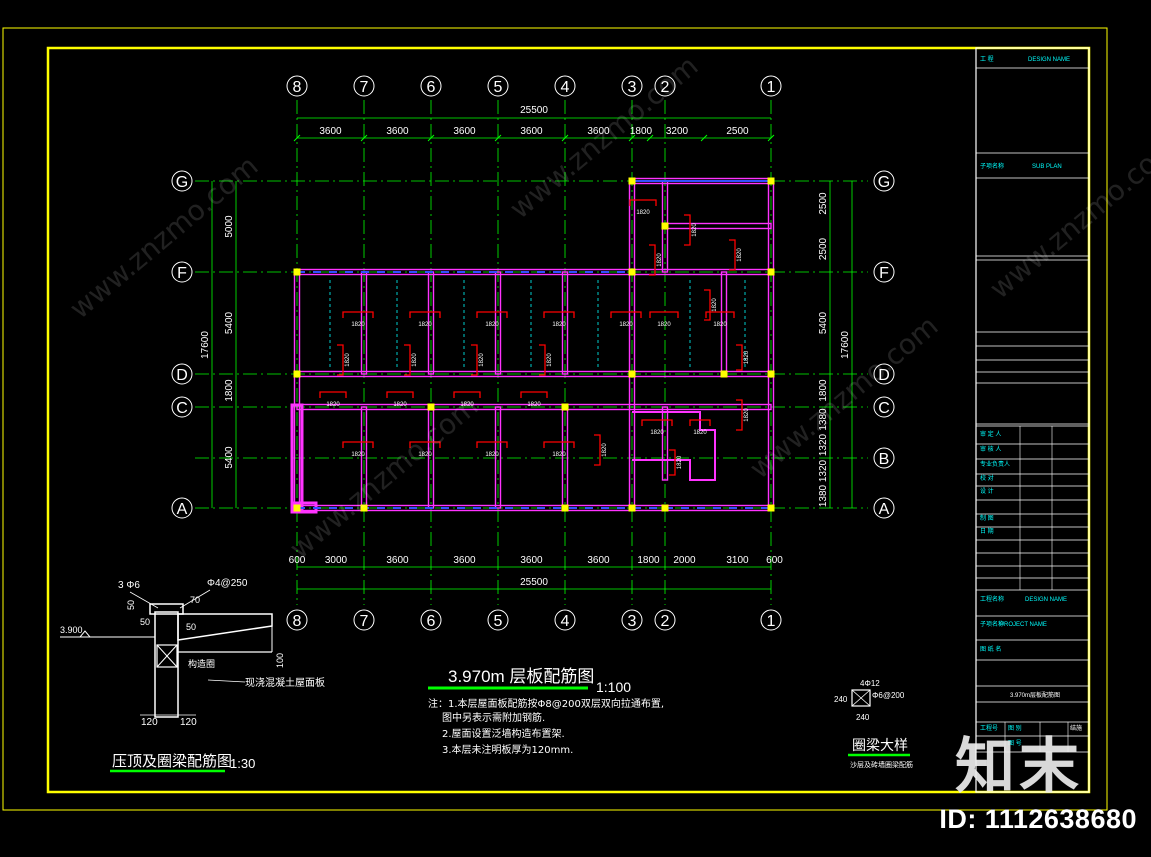 This screenshot has width=1151, height=857. What do you see at coordinates (229, 226) in the screenshot?
I see `dim-left: 5000` at bounding box center [229, 226].